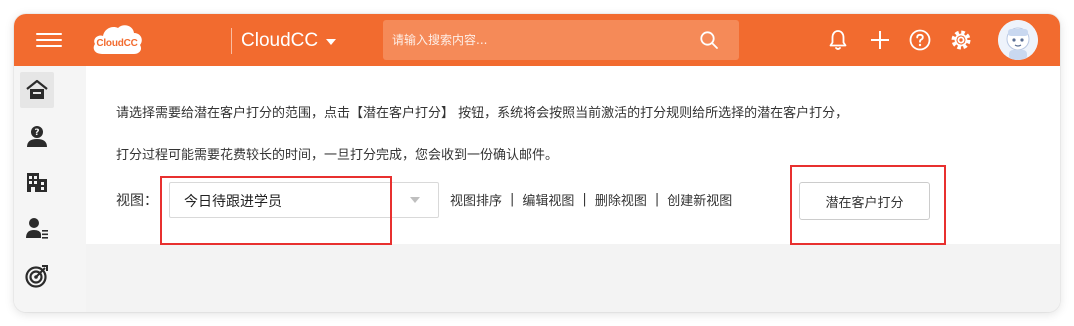 The image size is (1074, 326). I want to click on sidebar-item-contacts: ?, so click(37, 136).